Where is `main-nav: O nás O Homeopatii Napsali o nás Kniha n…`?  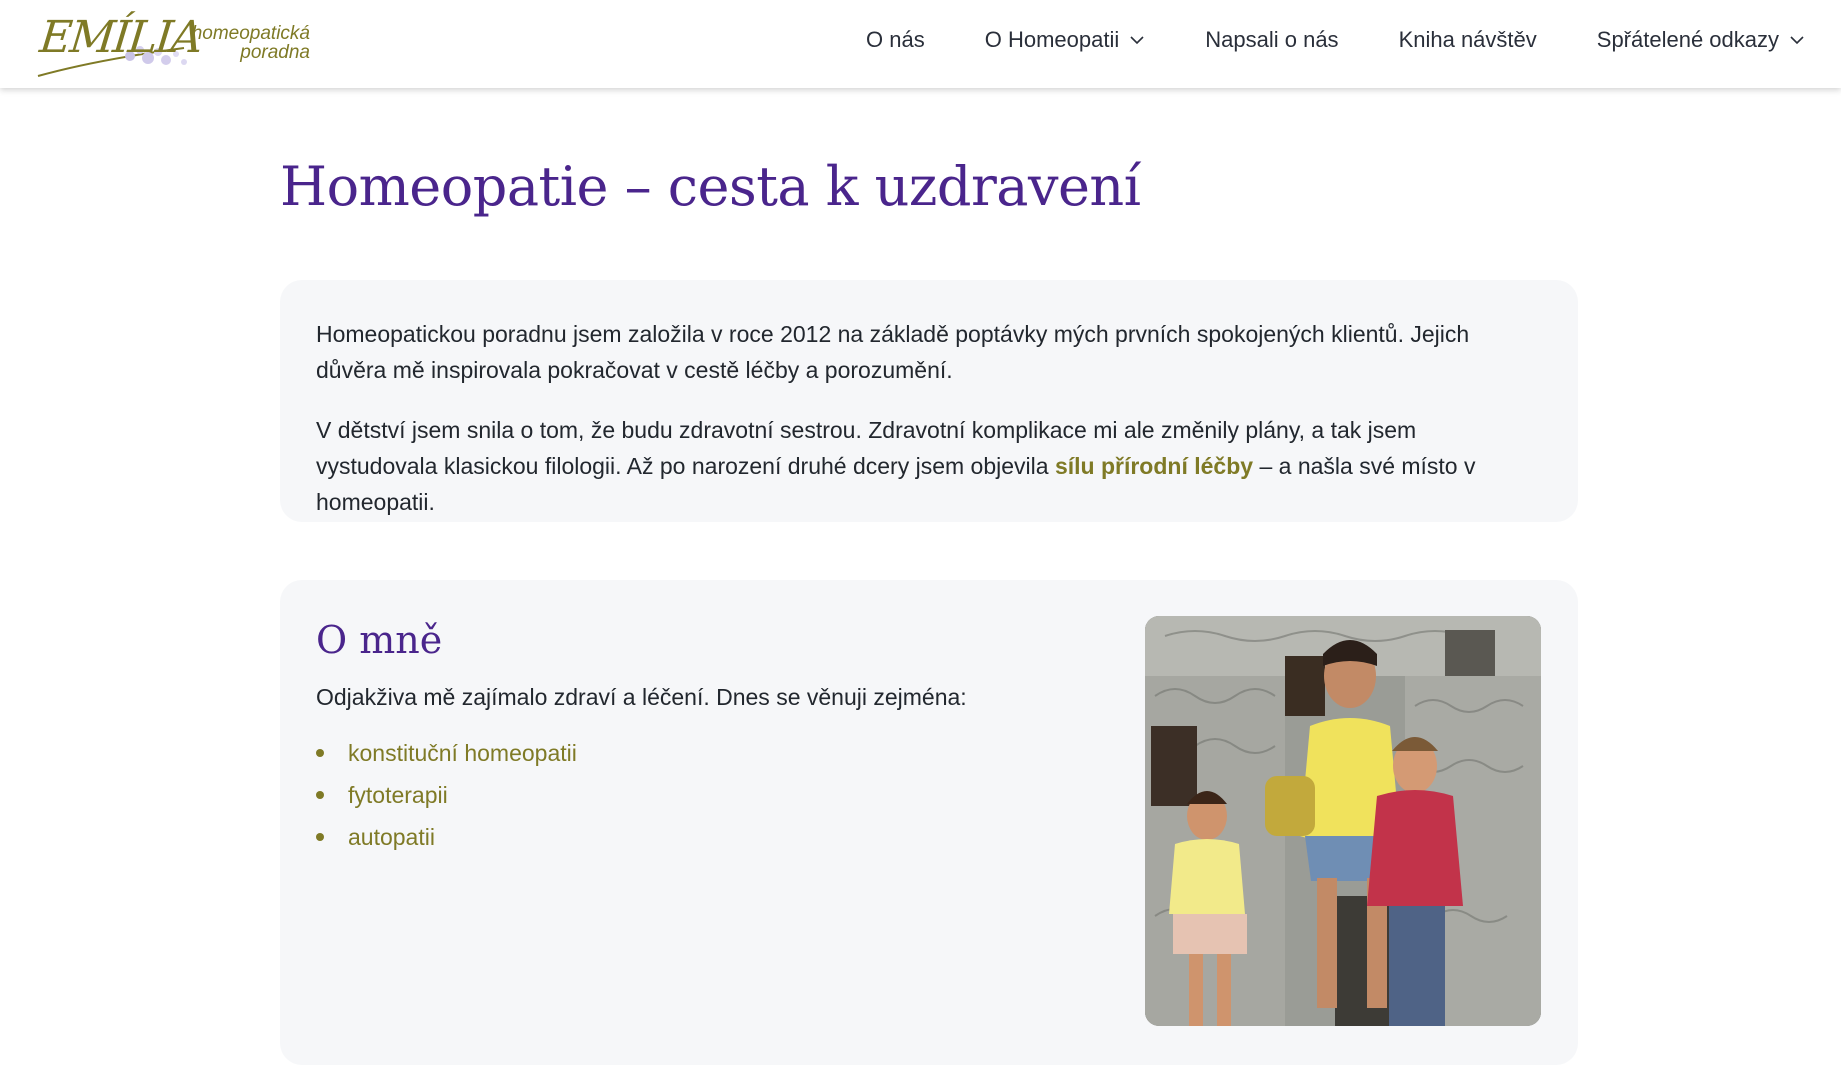 main-nav: O nás O Homeopatii Napsali o nás Kniha n… is located at coordinates (1305, 40).